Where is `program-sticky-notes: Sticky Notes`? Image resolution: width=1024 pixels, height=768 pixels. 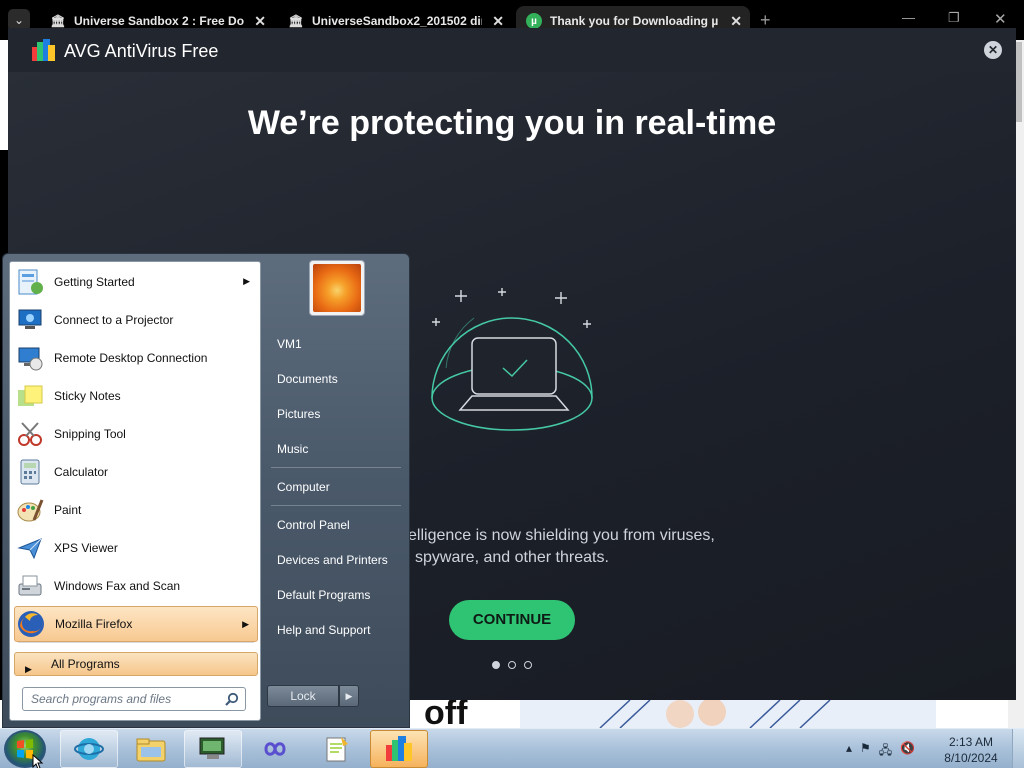 program-sticky-notes: Sticky Notes is located at coordinates (136, 396).